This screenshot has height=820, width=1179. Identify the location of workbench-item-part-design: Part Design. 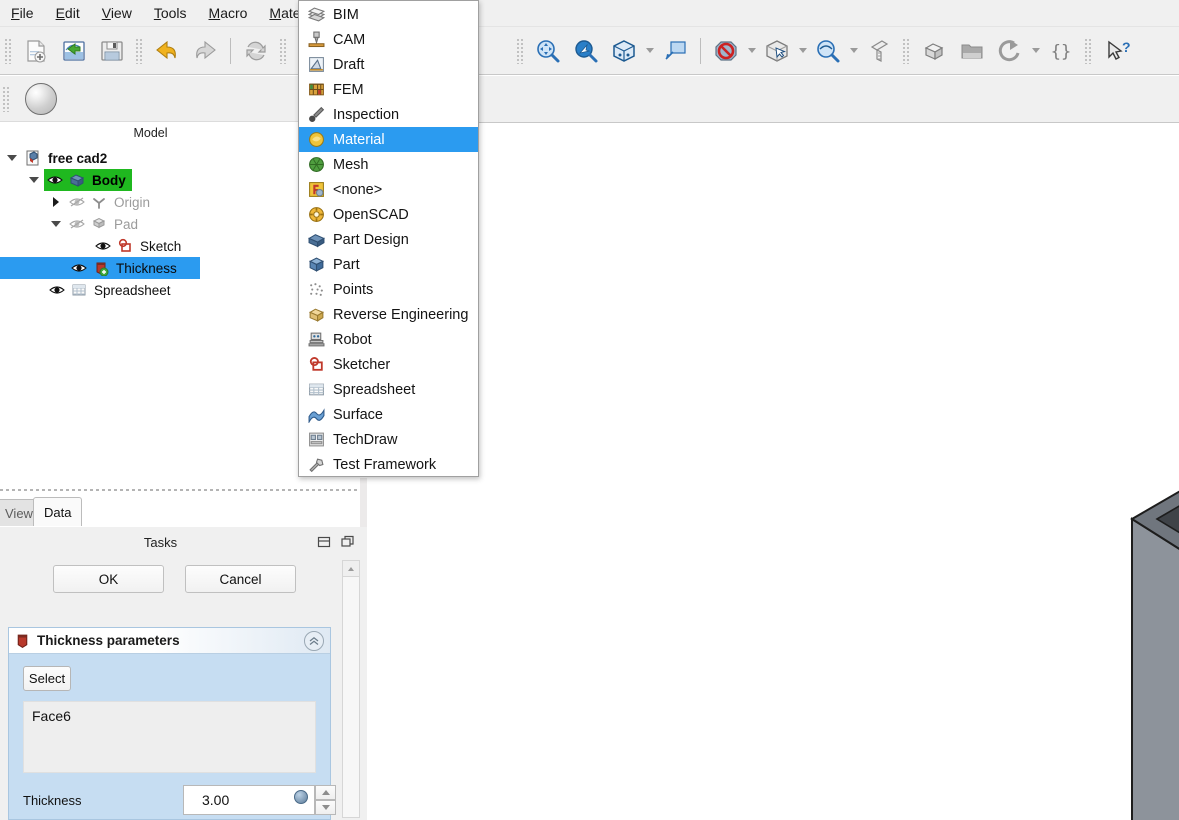
(388, 239).